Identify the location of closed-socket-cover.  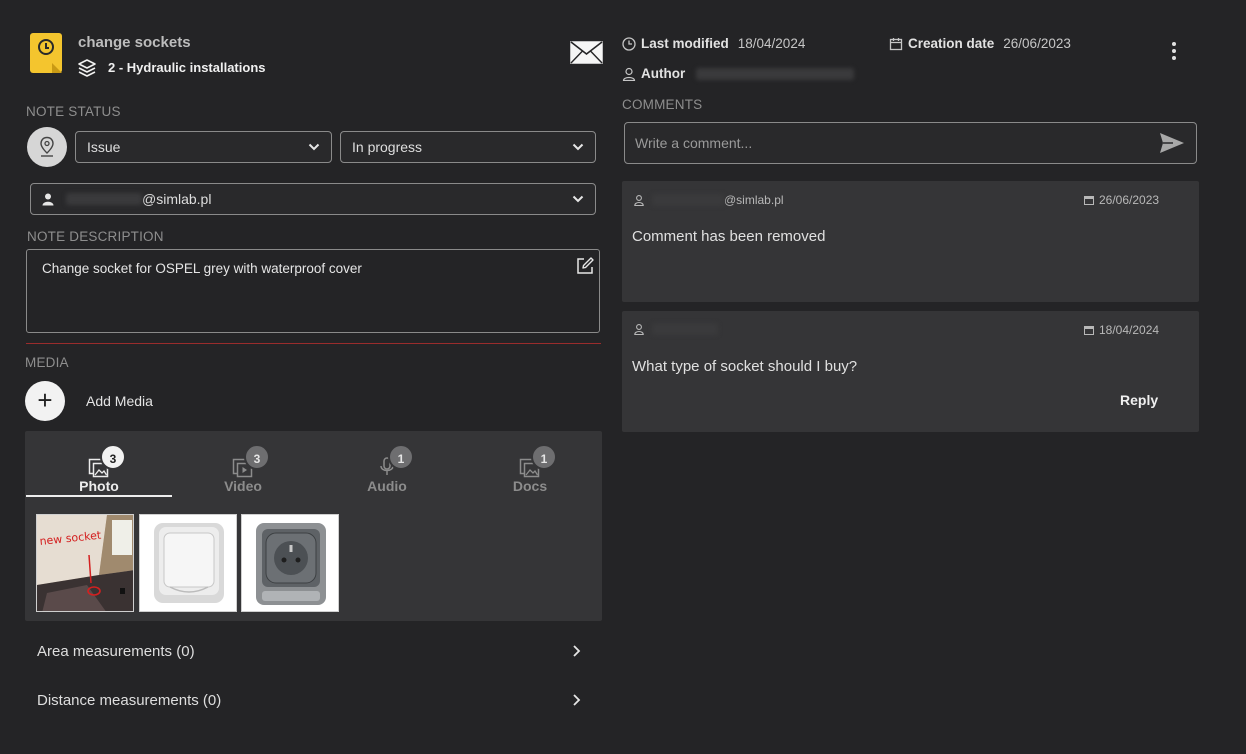
(188, 563).